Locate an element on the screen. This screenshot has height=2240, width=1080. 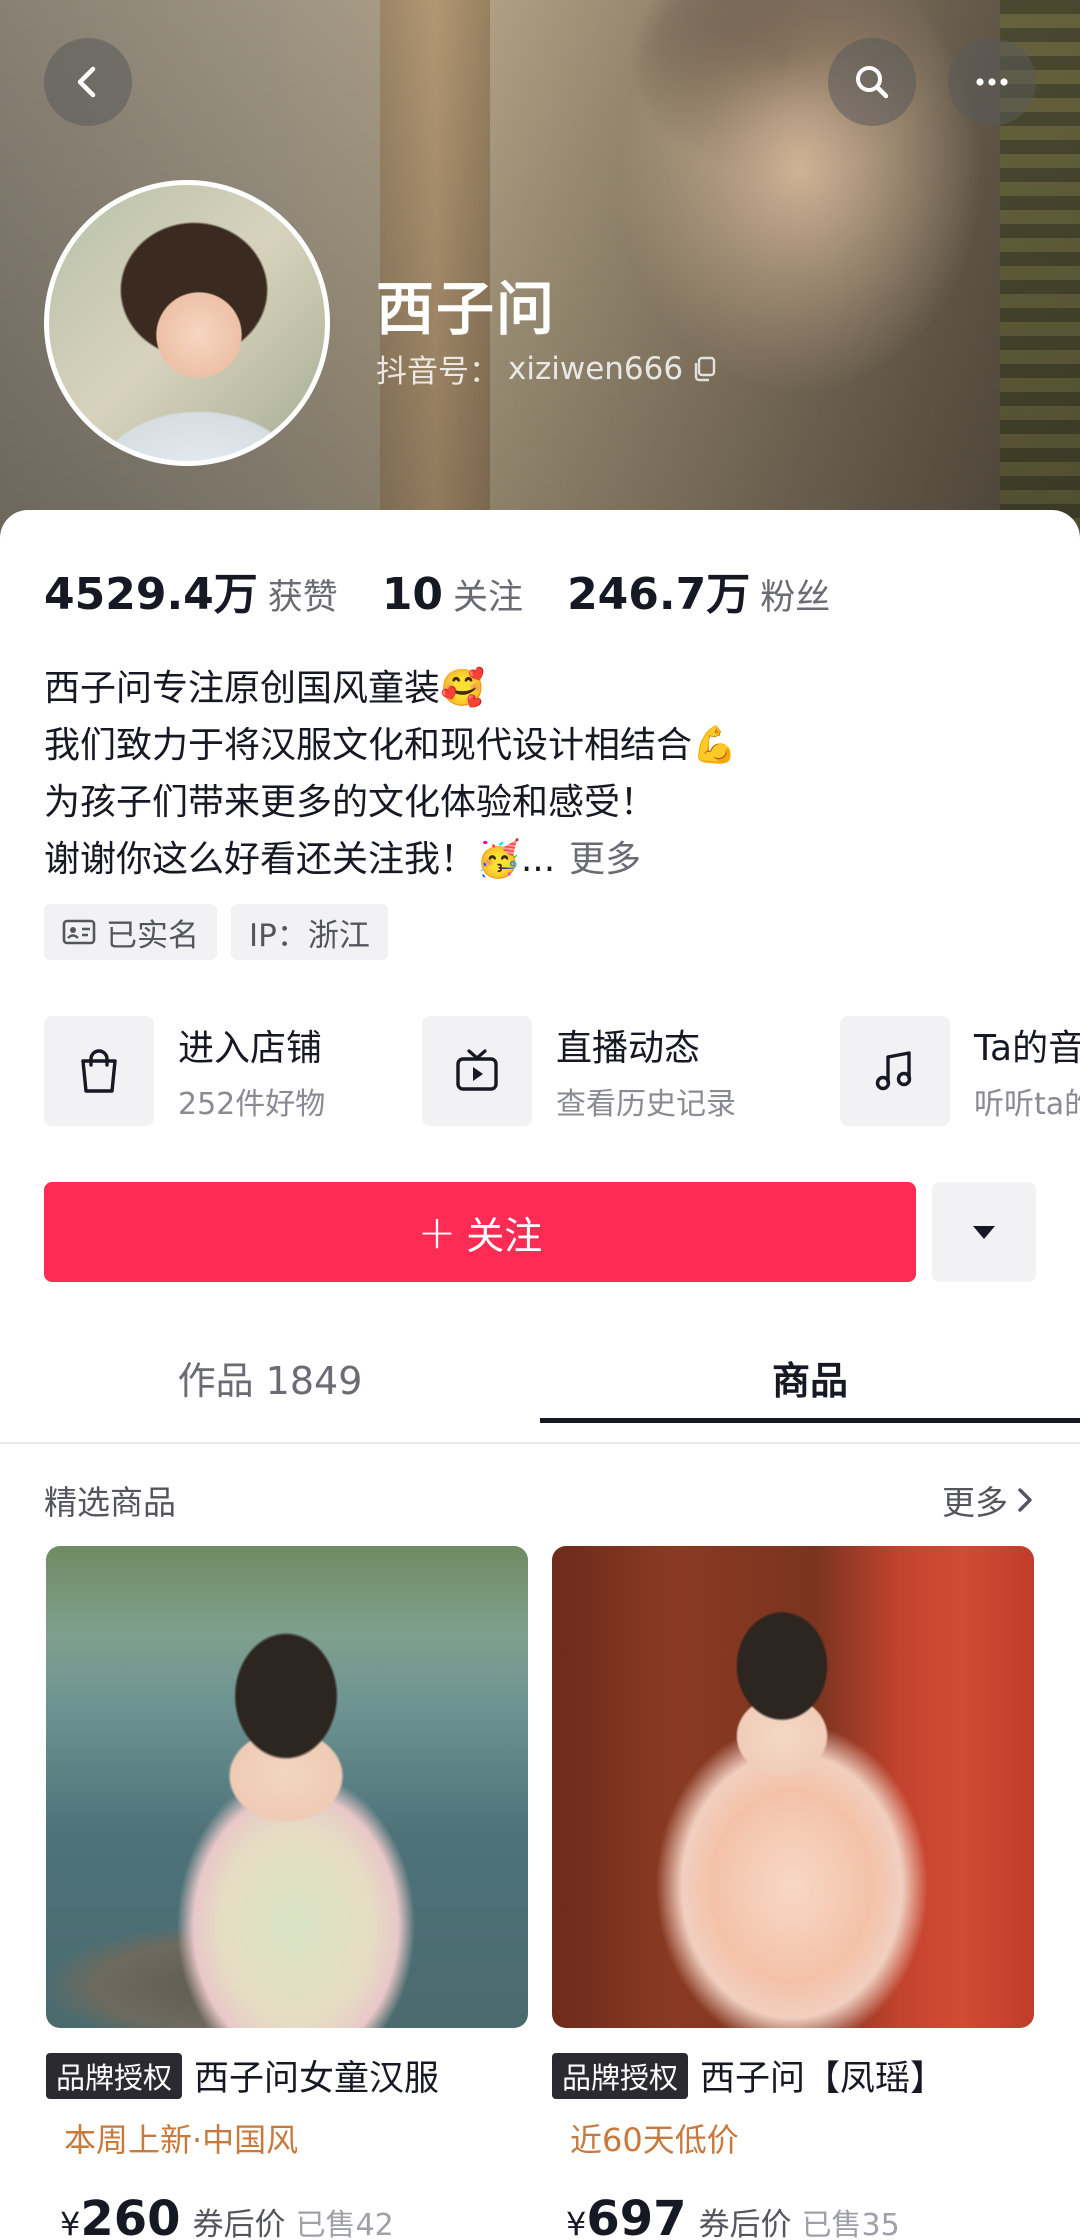
product-price: 697 is located at coordinates (636, 2215).